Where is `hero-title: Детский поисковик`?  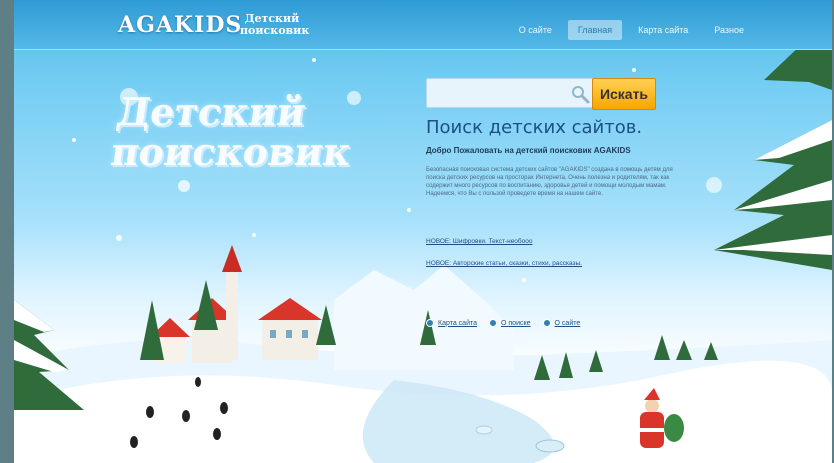
hero-title: Детский поисковик is located at coordinates (263, 131).